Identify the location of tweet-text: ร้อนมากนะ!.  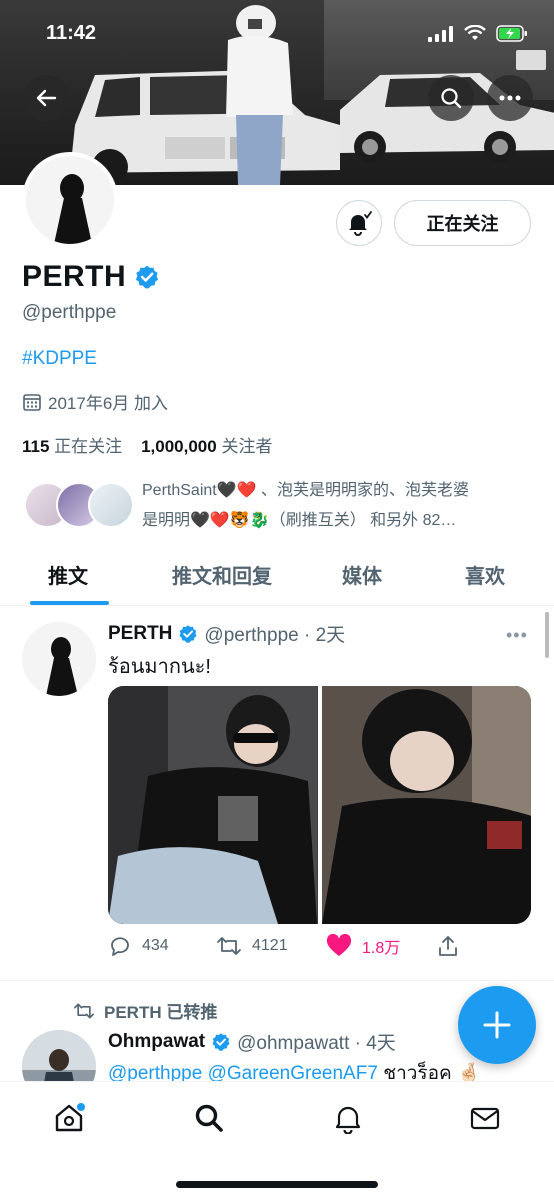
(159, 667).